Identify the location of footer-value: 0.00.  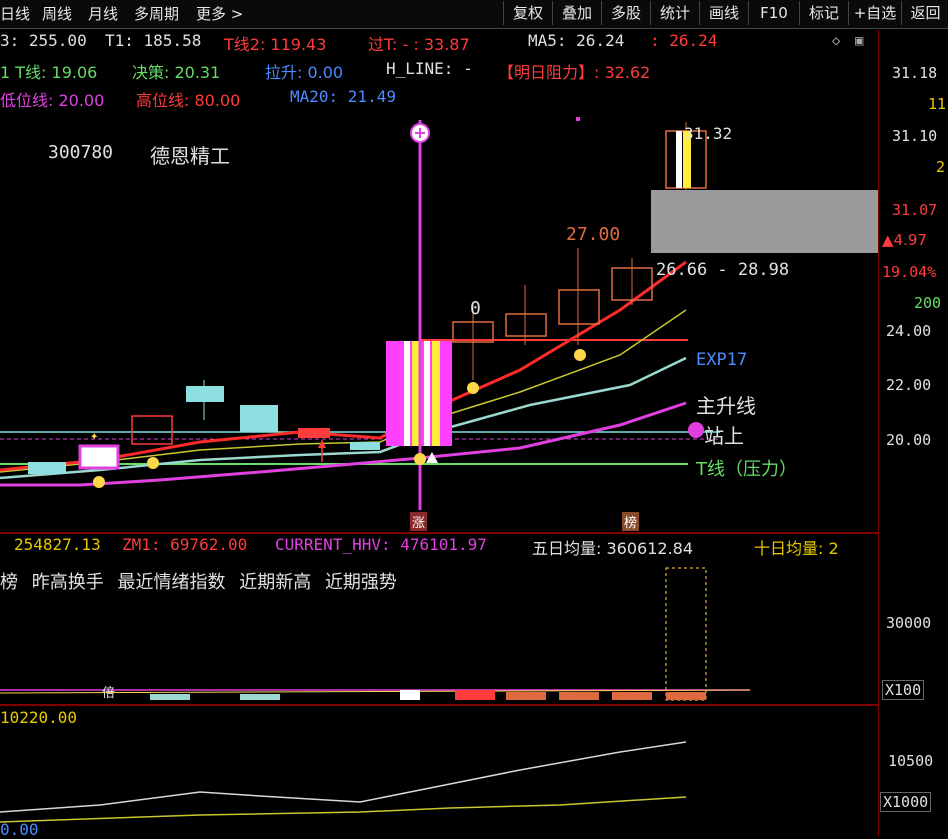
(19, 829).